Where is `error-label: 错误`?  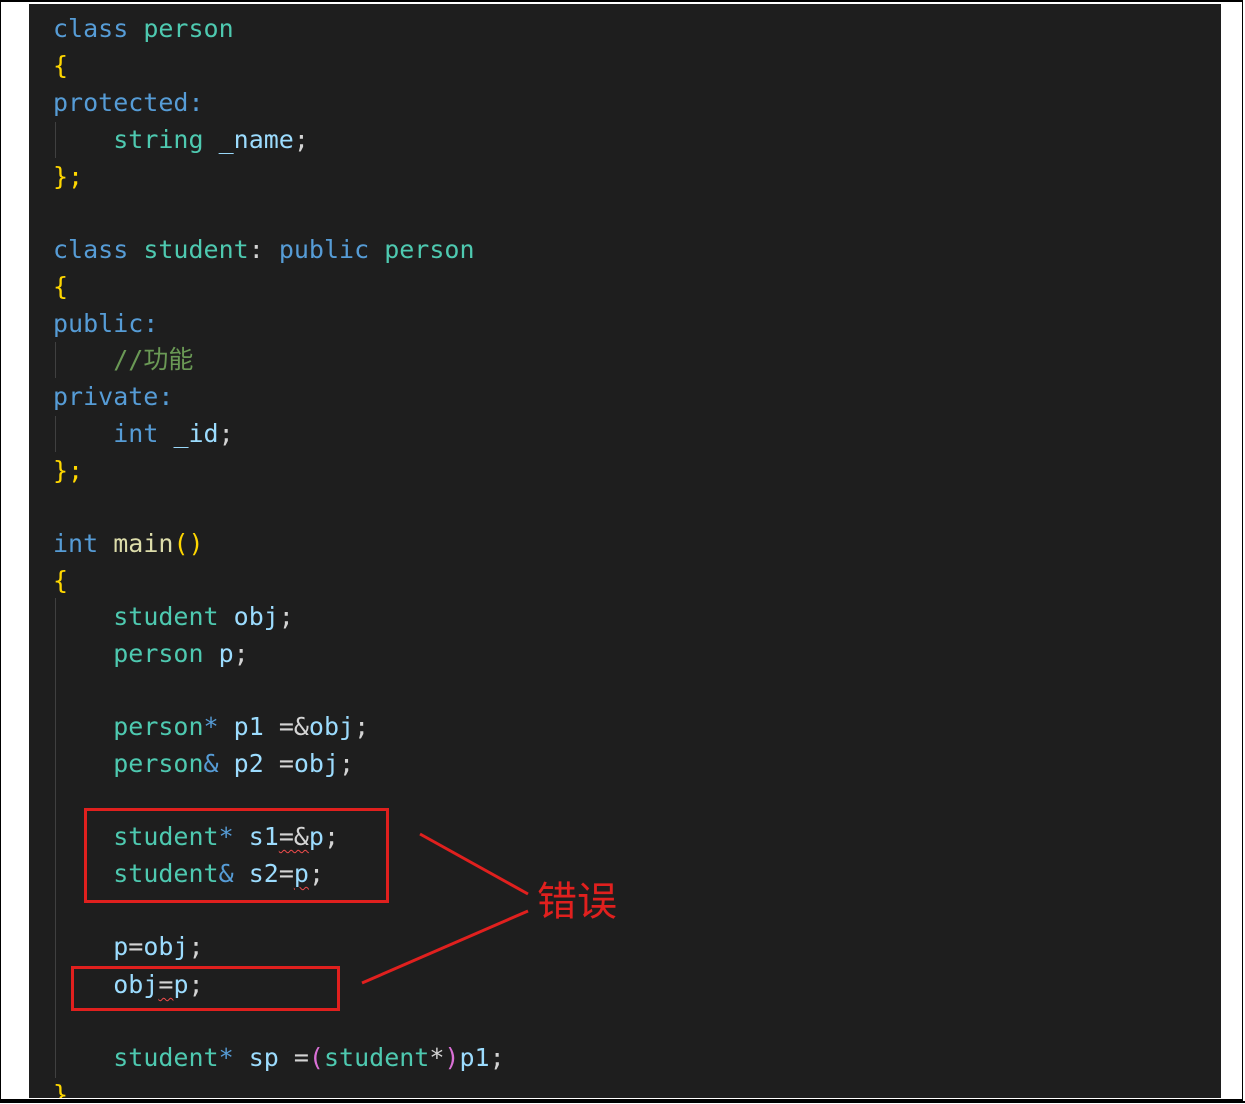
error-label: 错误 is located at coordinates (577, 902).